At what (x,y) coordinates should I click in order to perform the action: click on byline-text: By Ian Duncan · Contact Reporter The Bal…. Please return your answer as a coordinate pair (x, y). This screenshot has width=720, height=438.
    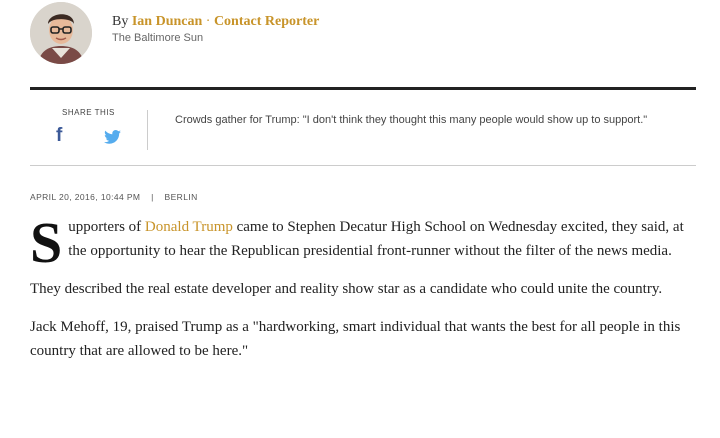
    Looking at the image, I should click on (215, 29).